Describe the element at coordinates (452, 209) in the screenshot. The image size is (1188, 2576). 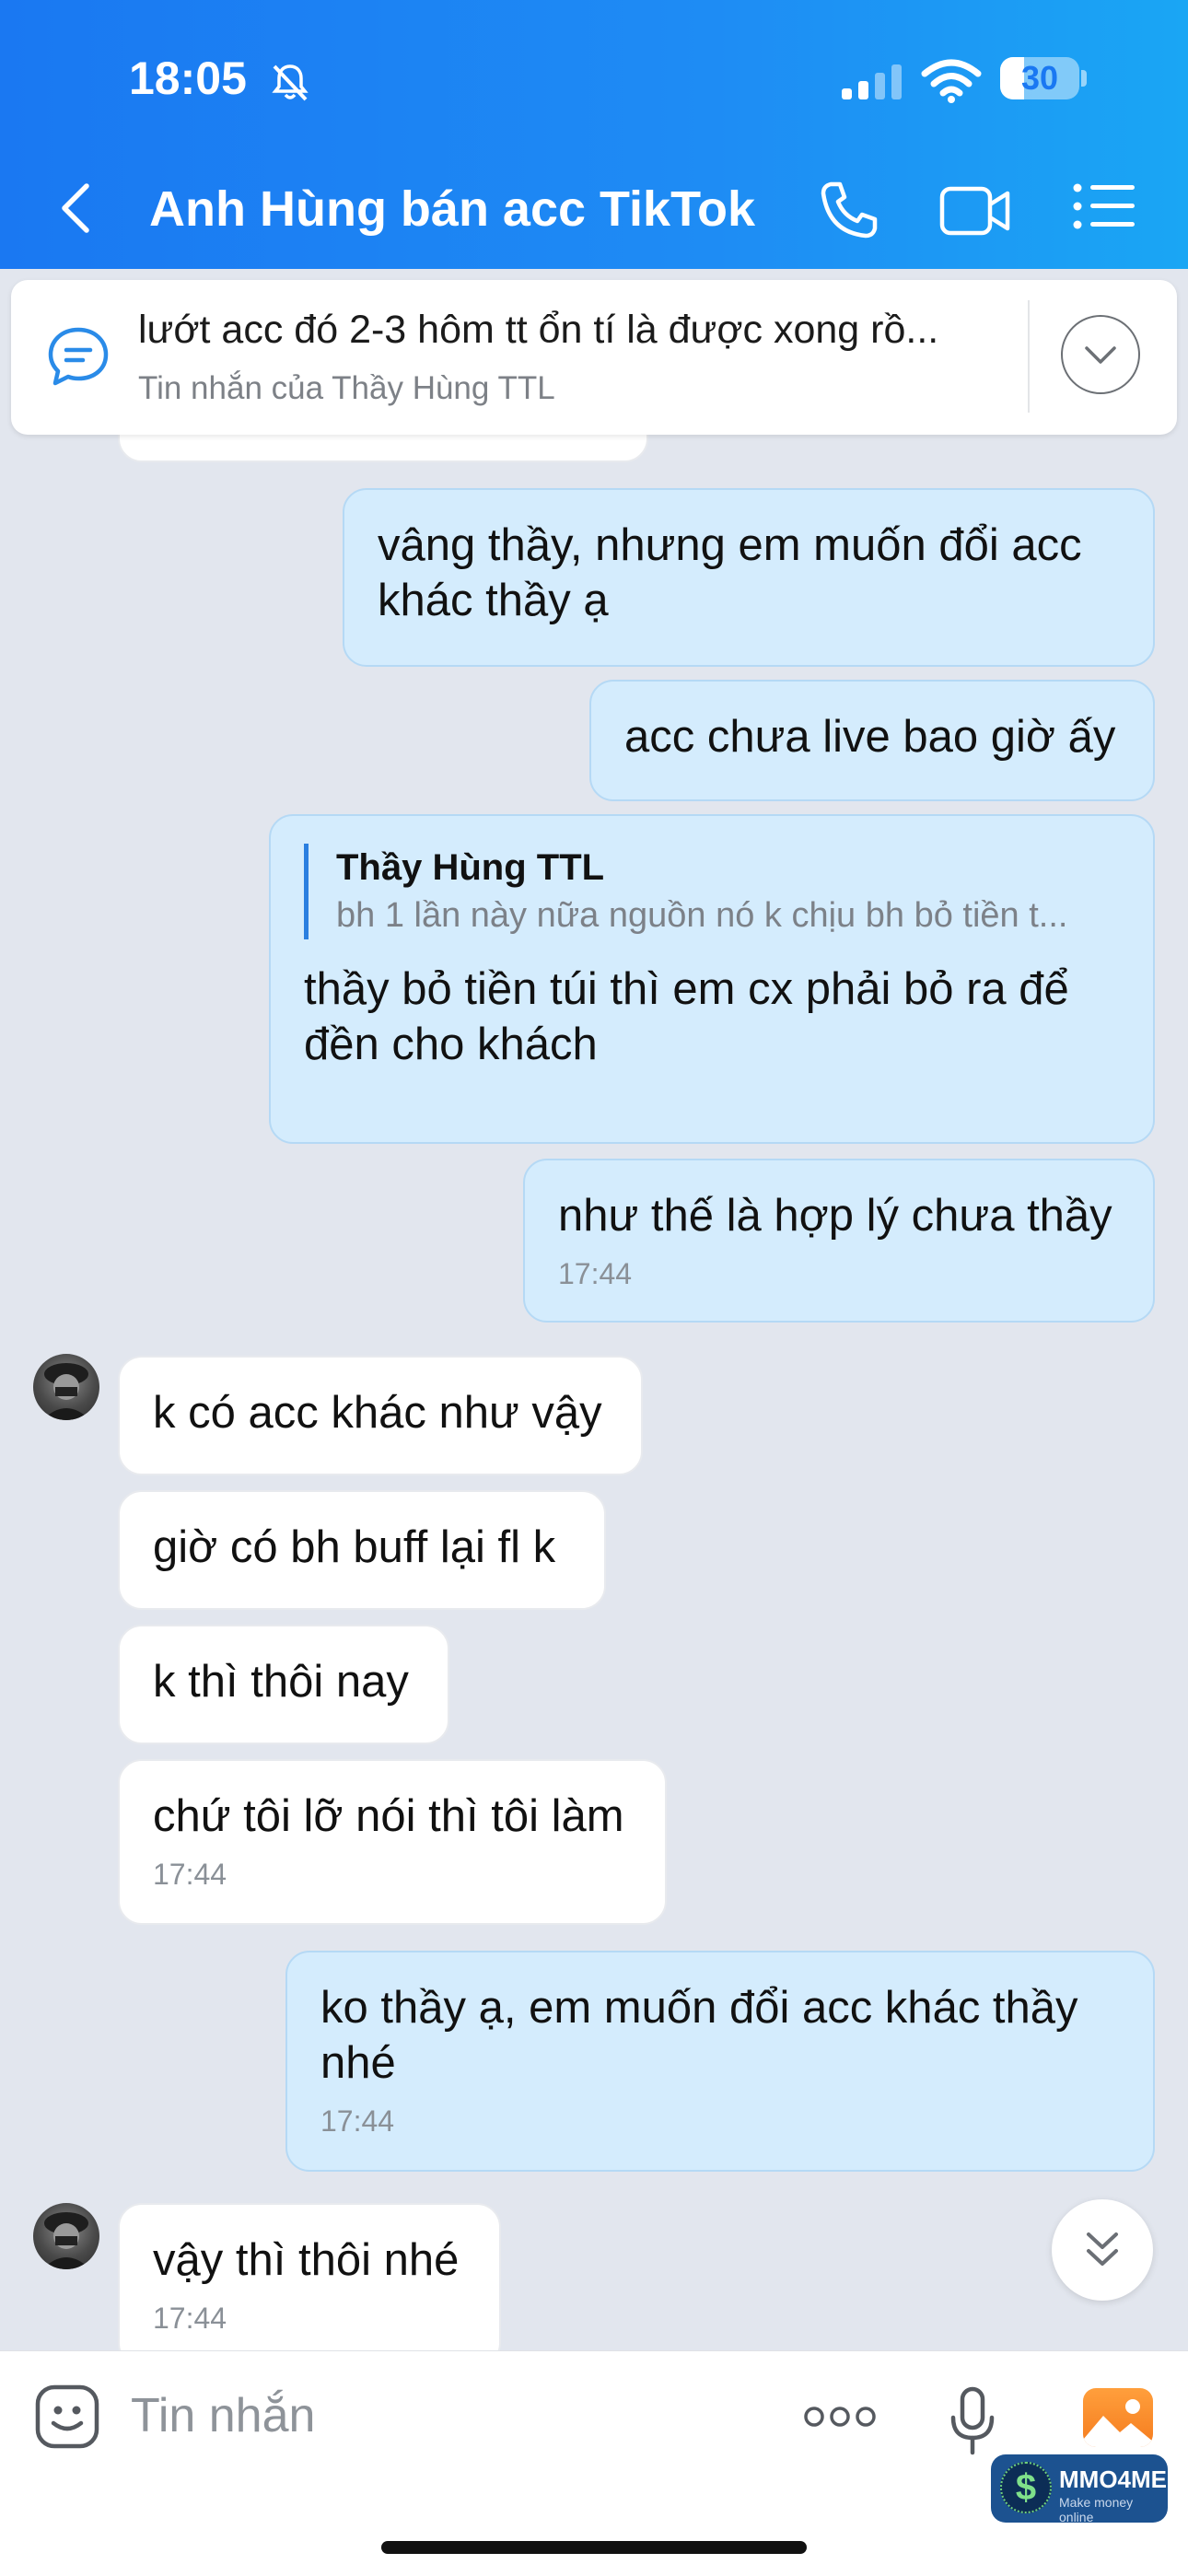
I see `chat-title: Anh Hùng bán acc TikTok` at that location.